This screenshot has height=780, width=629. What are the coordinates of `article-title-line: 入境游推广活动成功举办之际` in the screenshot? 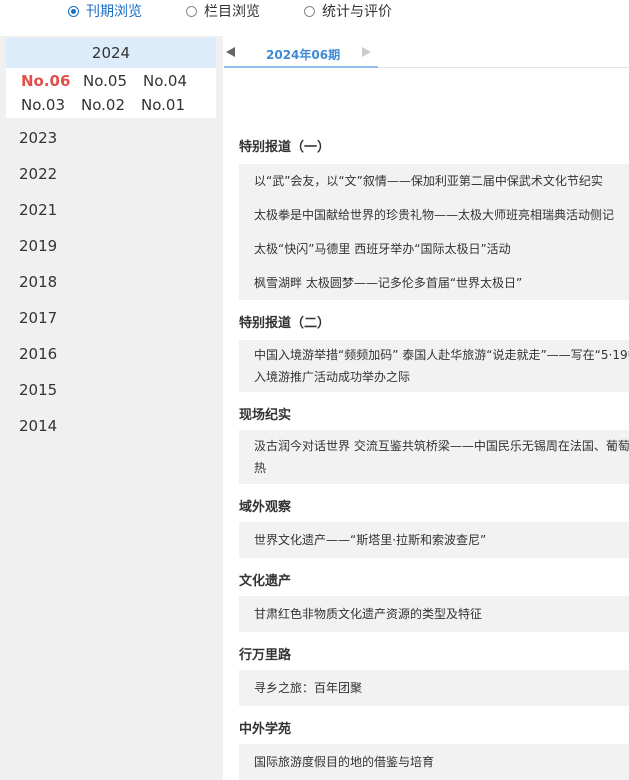 It's located at (332, 377).